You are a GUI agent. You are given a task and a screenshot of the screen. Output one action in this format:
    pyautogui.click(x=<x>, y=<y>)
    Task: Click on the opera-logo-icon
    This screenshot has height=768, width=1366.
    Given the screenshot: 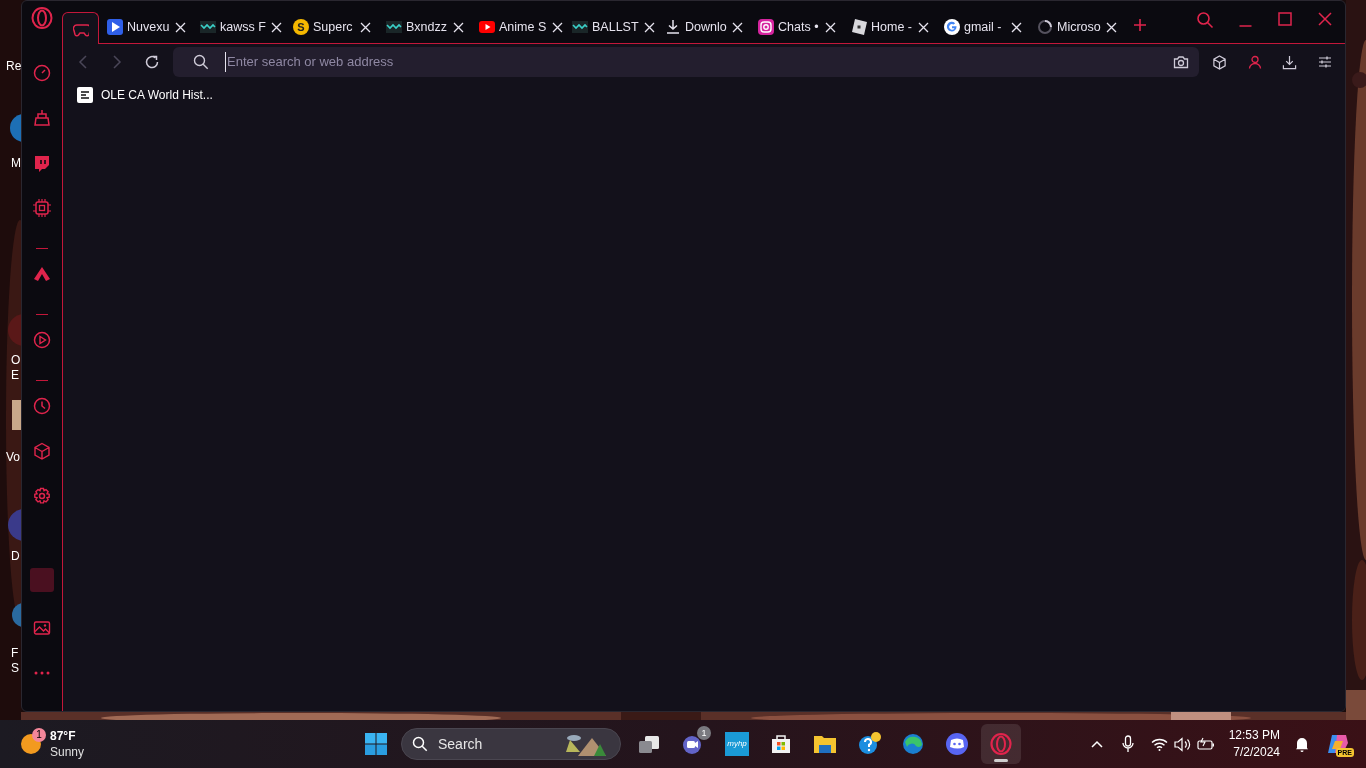 What is the action you would take?
    pyautogui.click(x=42, y=18)
    